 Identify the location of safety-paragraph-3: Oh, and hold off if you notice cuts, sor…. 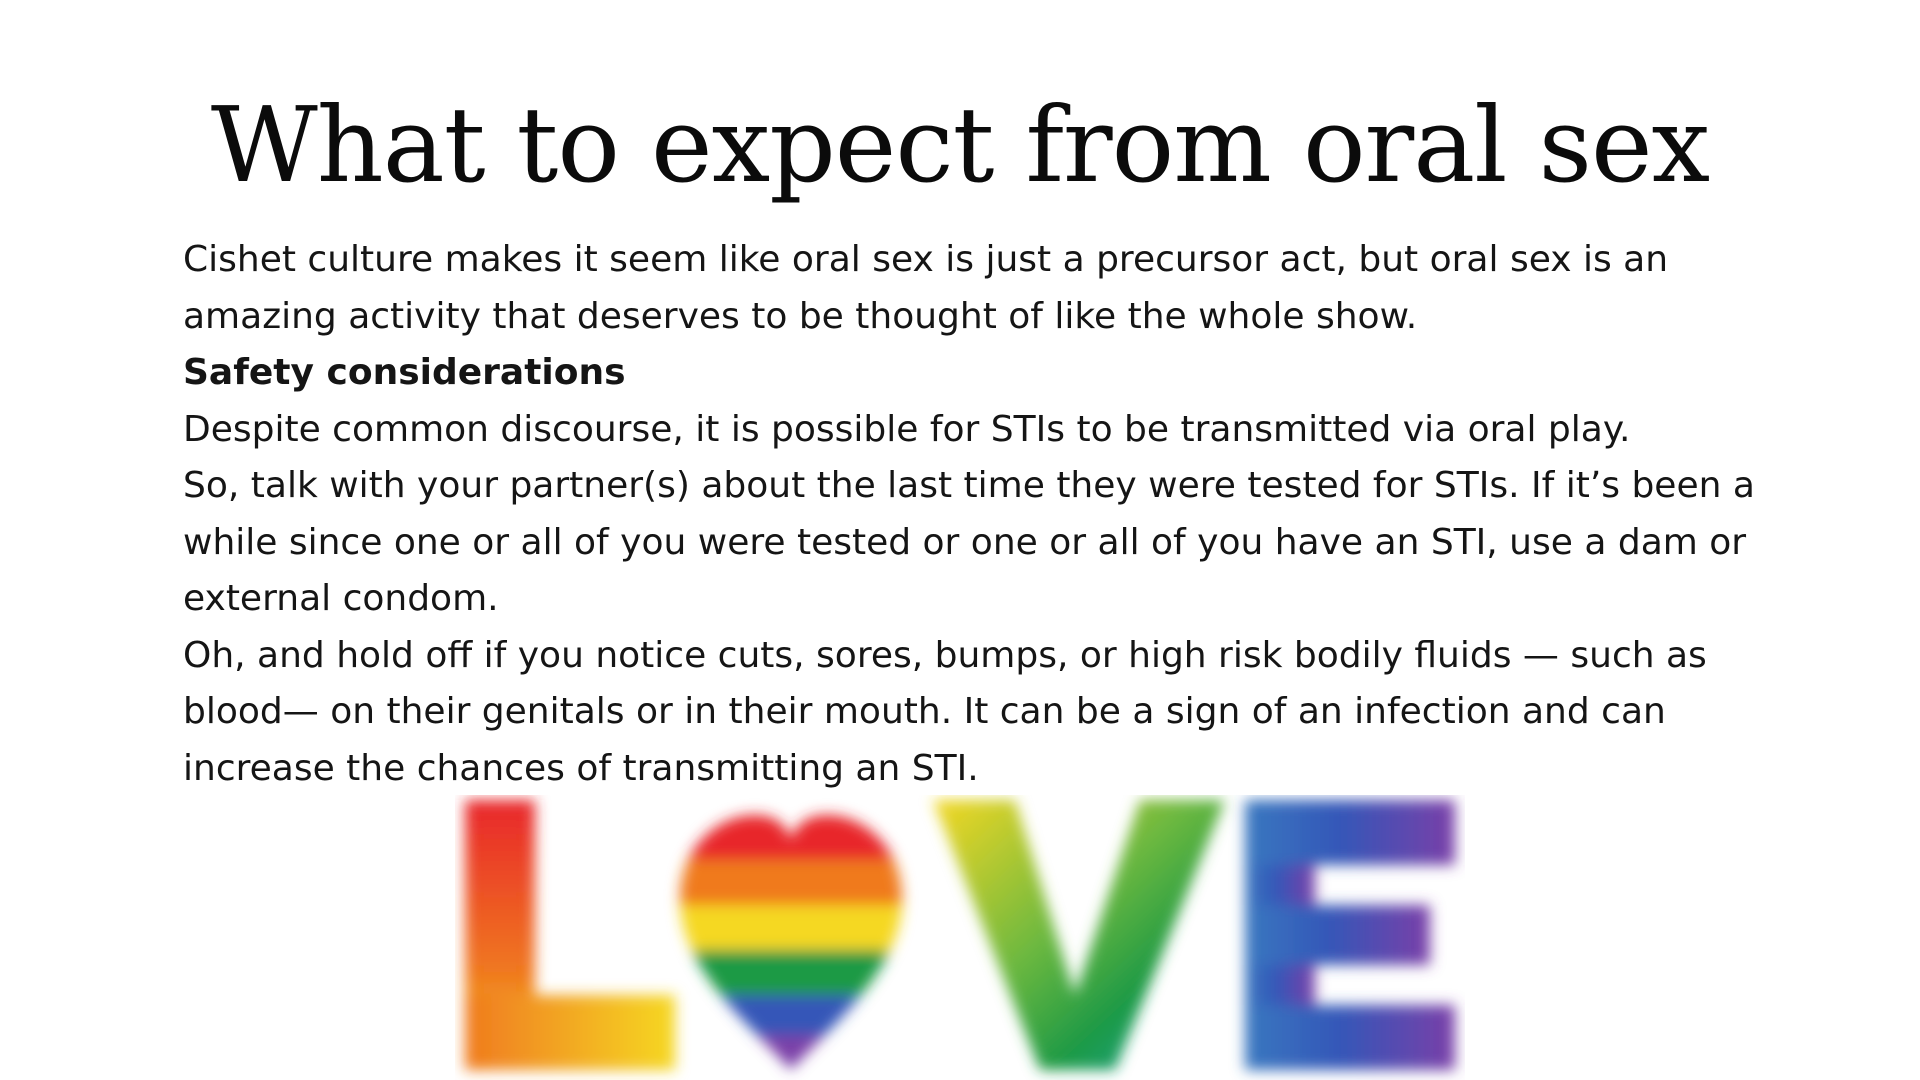
(945, 711).